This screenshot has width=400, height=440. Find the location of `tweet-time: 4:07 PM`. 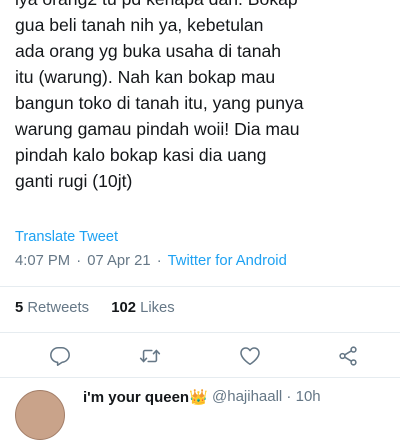

tweet-time: 4:07 PM is located at coordinates (43, 261).